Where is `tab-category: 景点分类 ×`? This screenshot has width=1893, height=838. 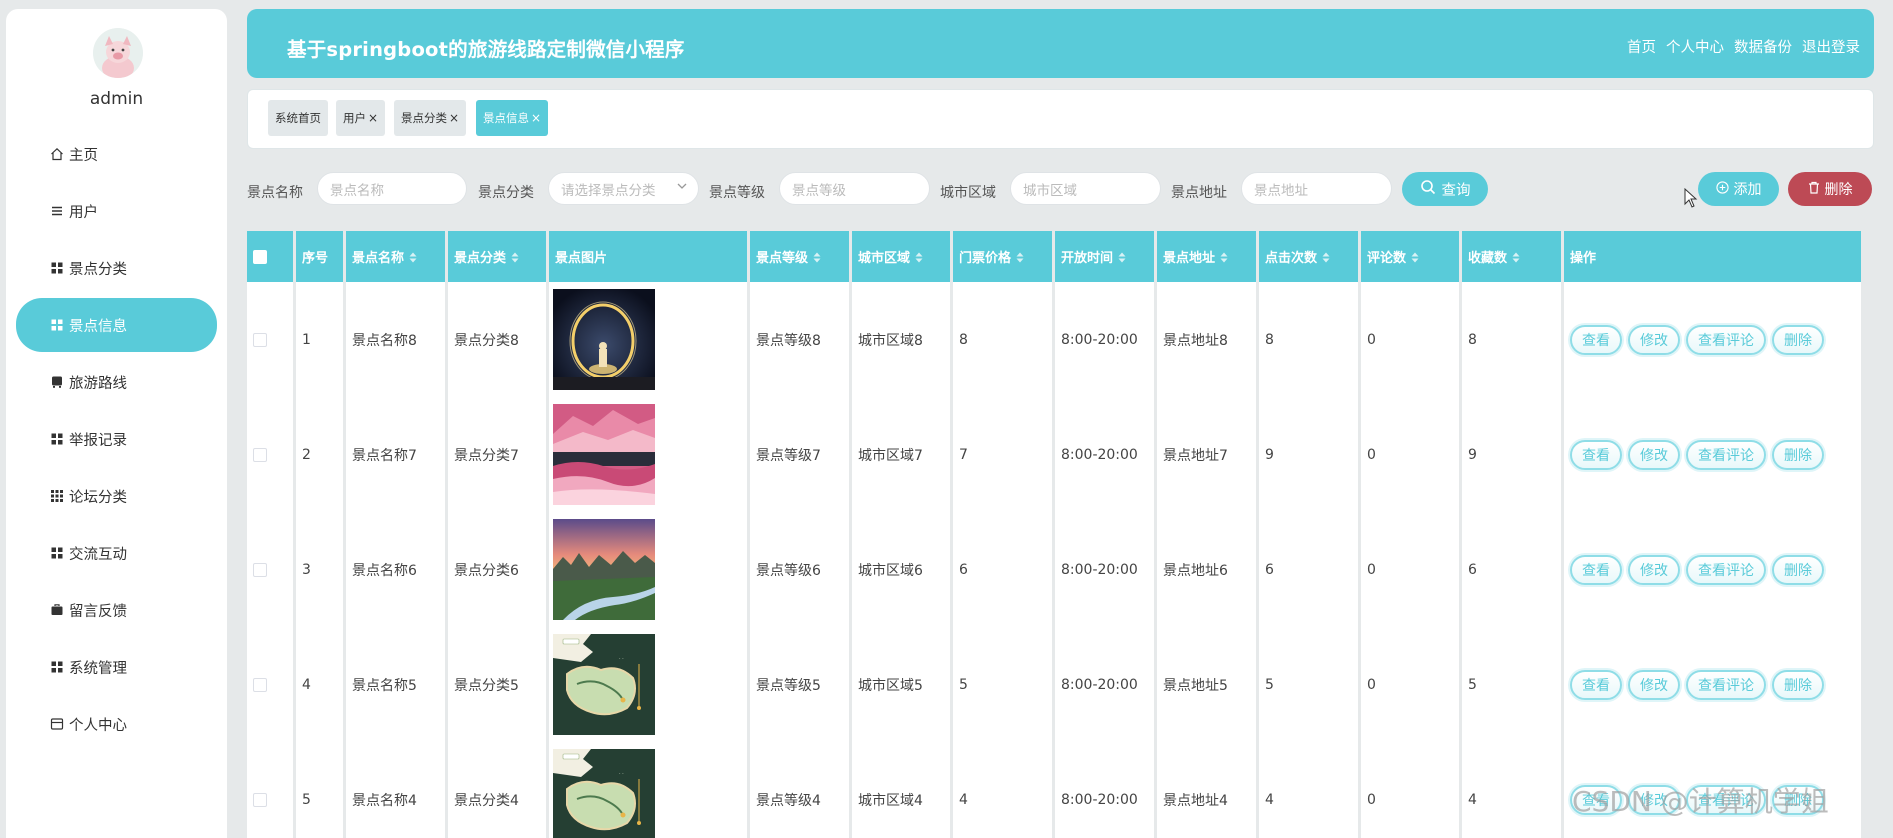
tab-category: 景点分类 × is located at coordinates (430, 118).